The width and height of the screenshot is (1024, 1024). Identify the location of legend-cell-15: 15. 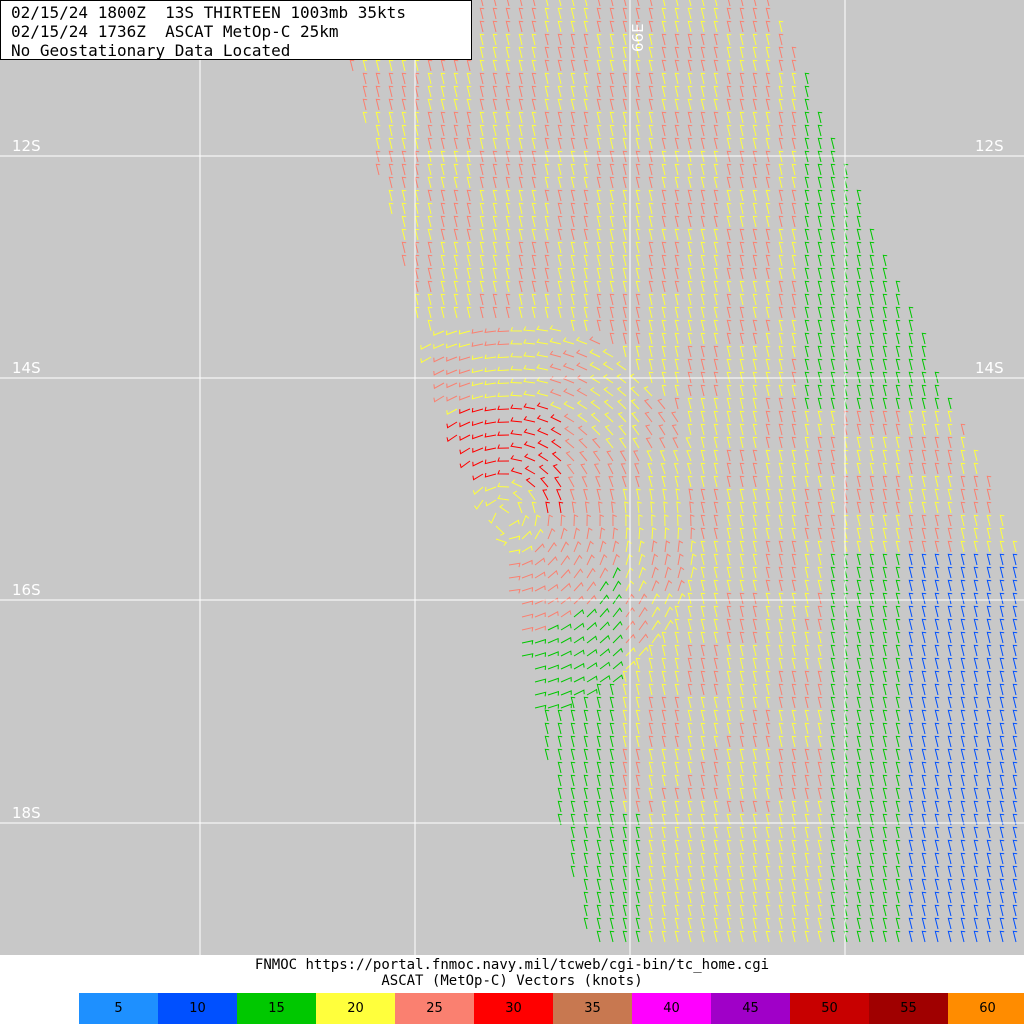
(276, 1008).